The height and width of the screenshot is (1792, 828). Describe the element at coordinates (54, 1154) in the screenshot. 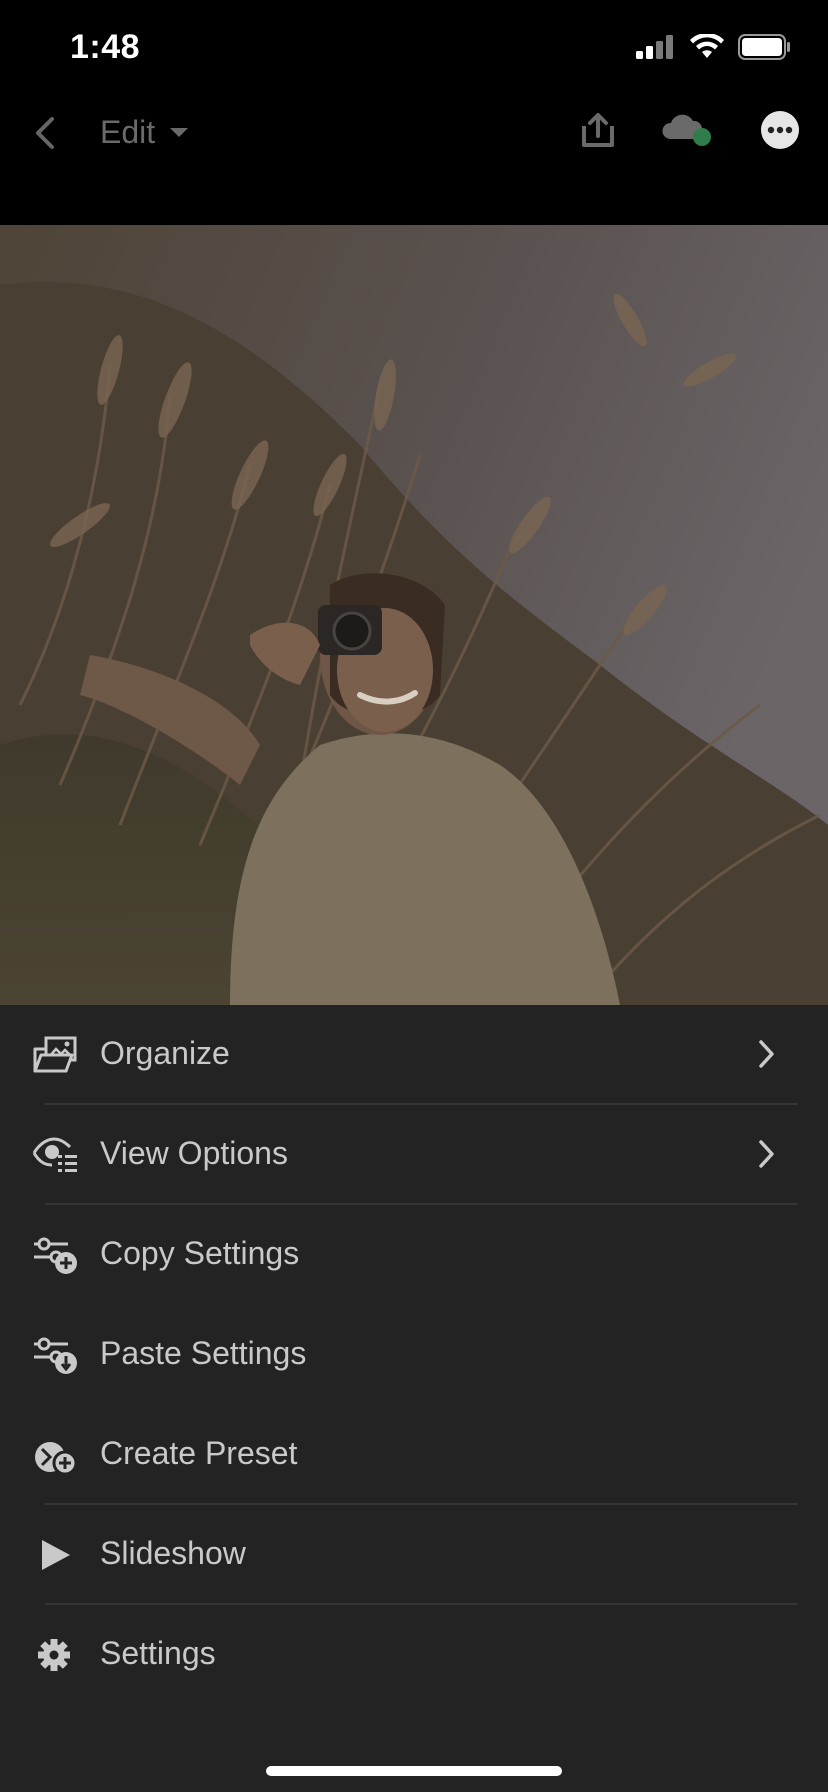

I see `eye-list-icon` at that location.